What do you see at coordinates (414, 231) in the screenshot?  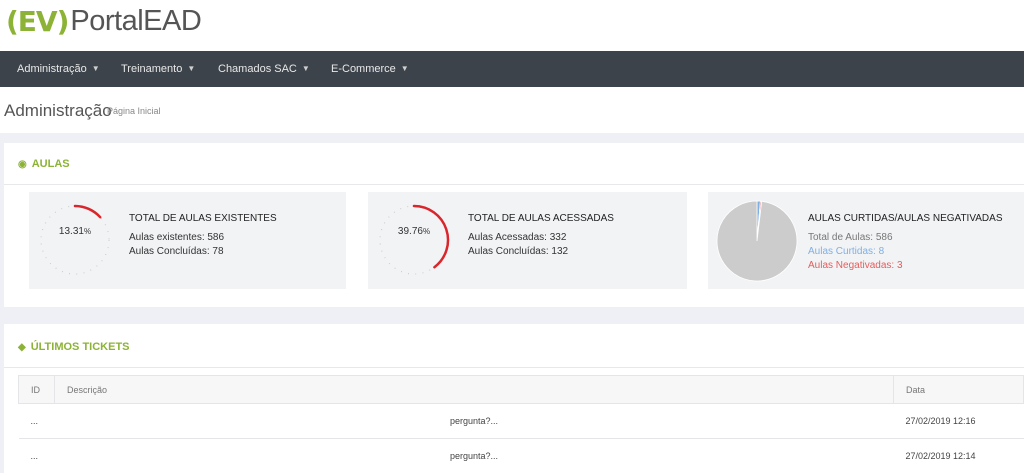 I see `percent-label: 39.76%` at bounding box center [414, 231].